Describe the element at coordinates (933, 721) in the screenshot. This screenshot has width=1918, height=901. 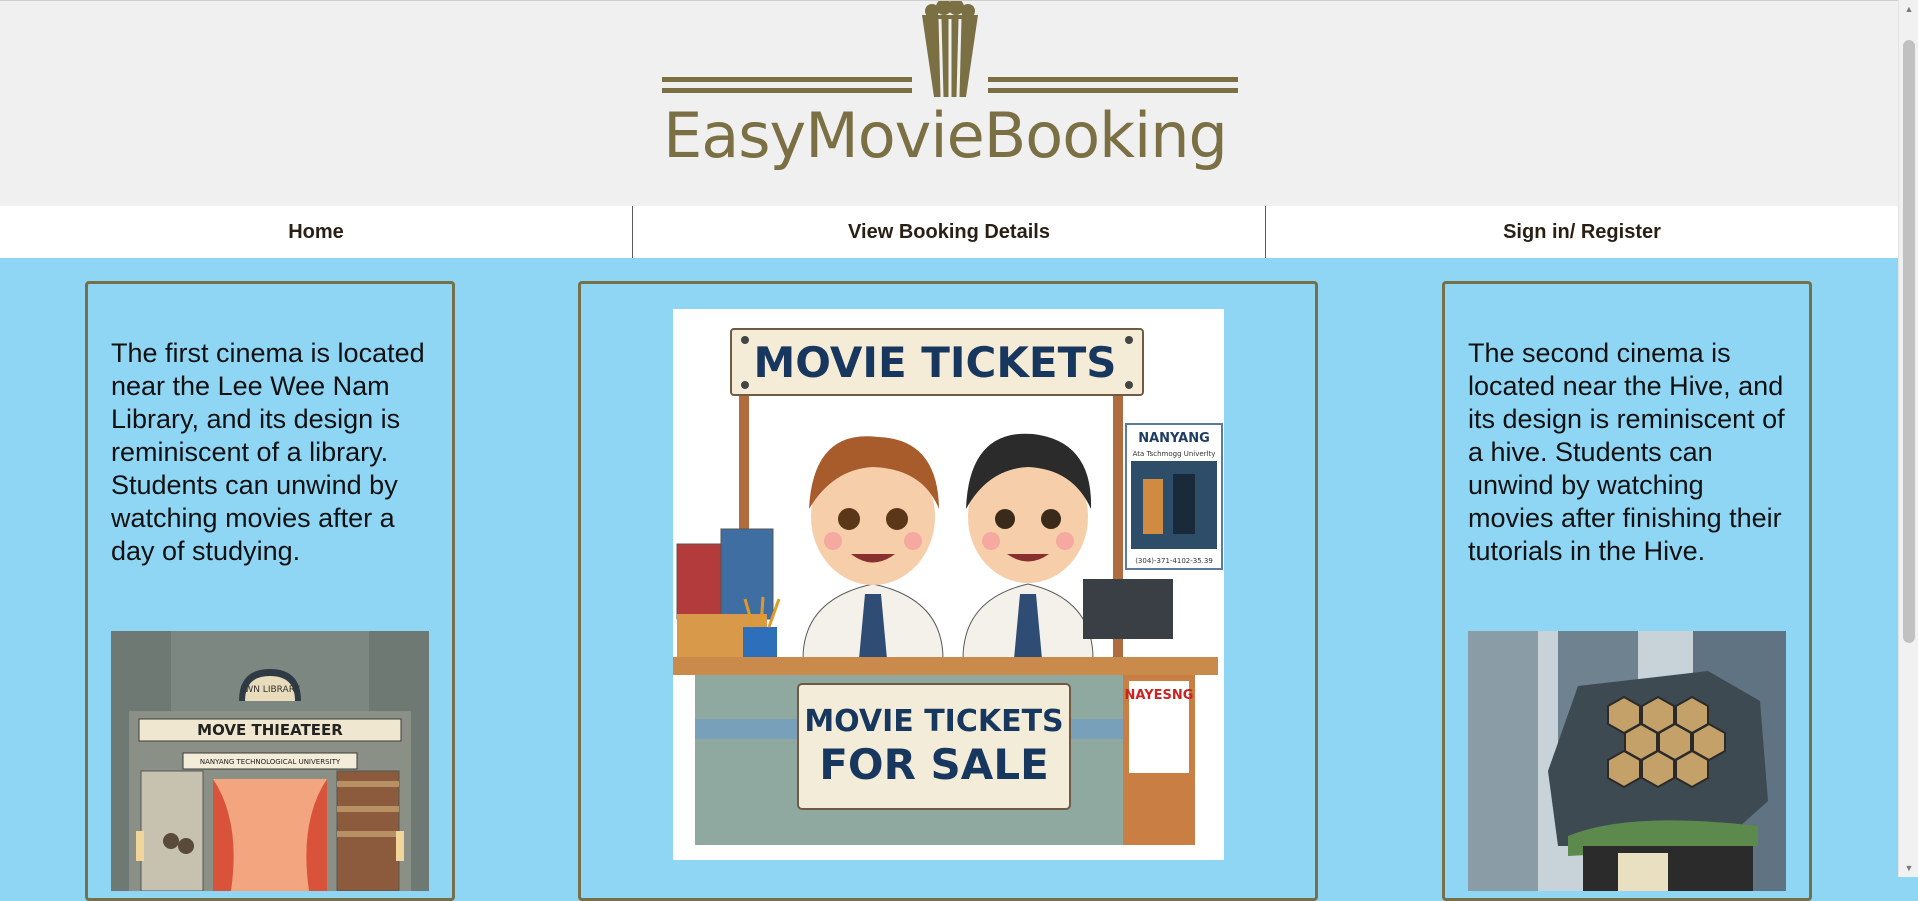
I see `sale-sign-line1: MOVIE TICKETS` at that location.